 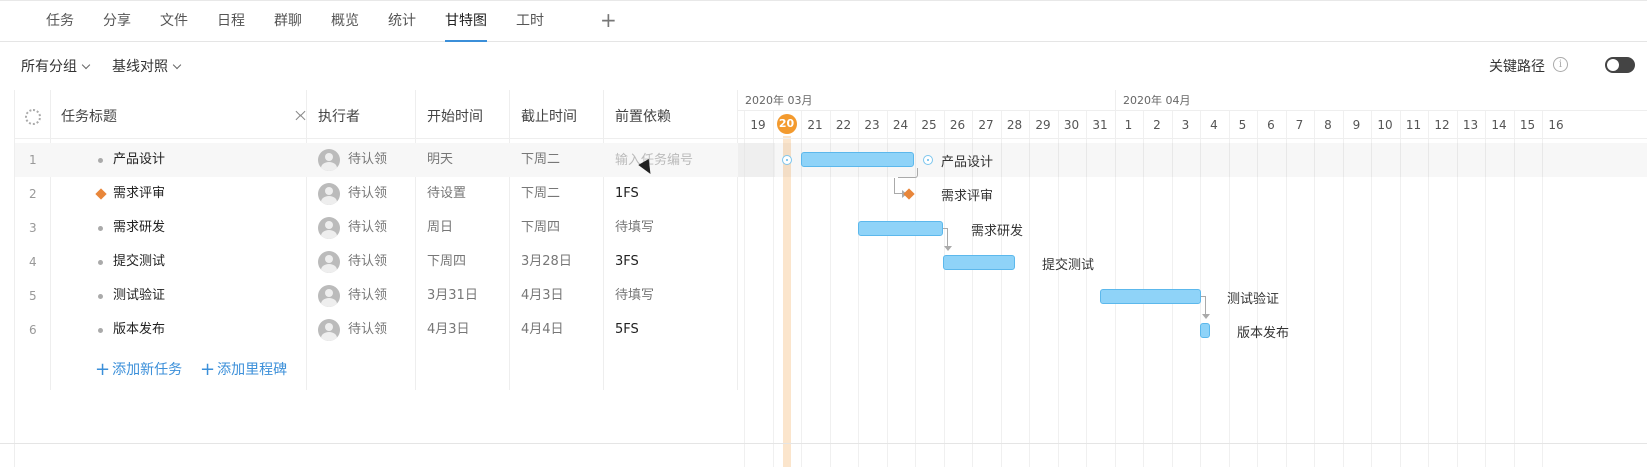 I want to click on table-row: 5 测试验证 待认领 3月31日 4月3日 待填写, so click(x=395, y=296).